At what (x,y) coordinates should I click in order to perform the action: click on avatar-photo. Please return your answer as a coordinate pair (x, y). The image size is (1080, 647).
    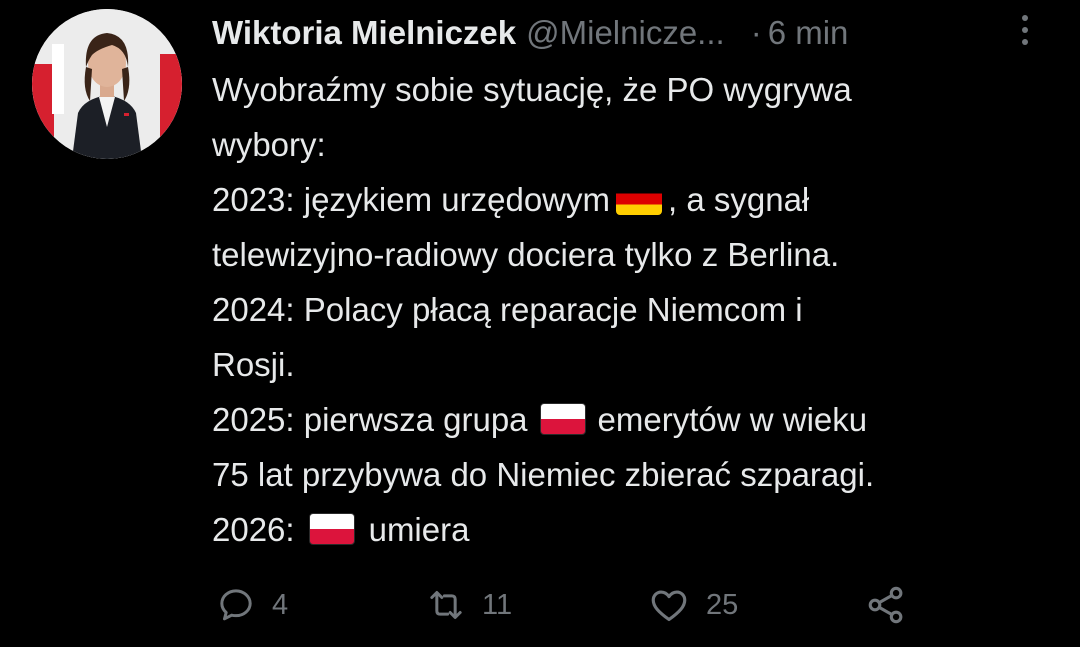
    Looking at the image, I should click on (107, 84).